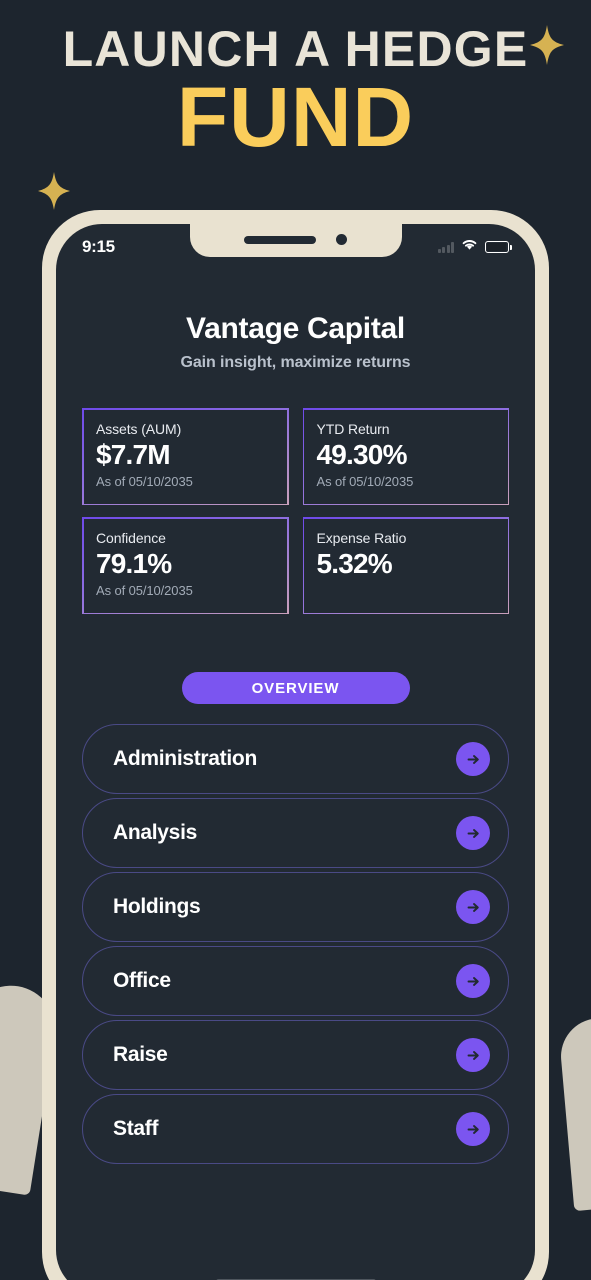 Image resolution: width=591 pixels, height=1280 pixels. What do you see at coordinates (362, 454) in the screenshot?
I see `stat-value: 49.30%` at bounding box center [362, 454].